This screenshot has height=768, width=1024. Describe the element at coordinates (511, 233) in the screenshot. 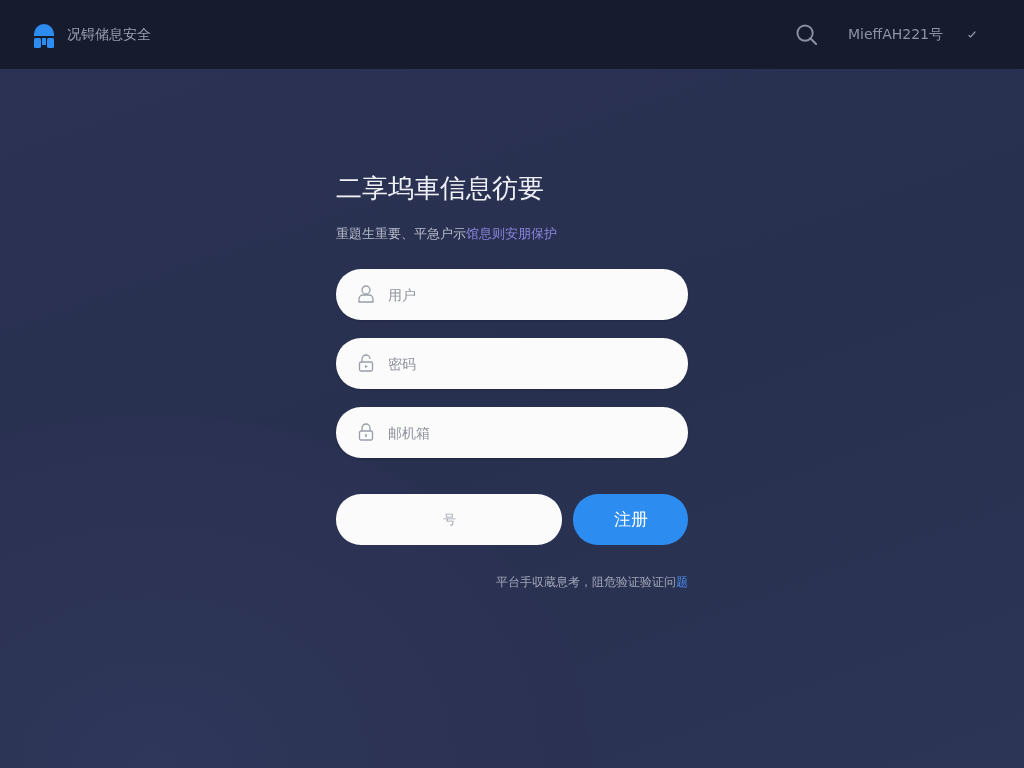

I see `subtitle-highlight: 馆息则安朋保护` at that location.